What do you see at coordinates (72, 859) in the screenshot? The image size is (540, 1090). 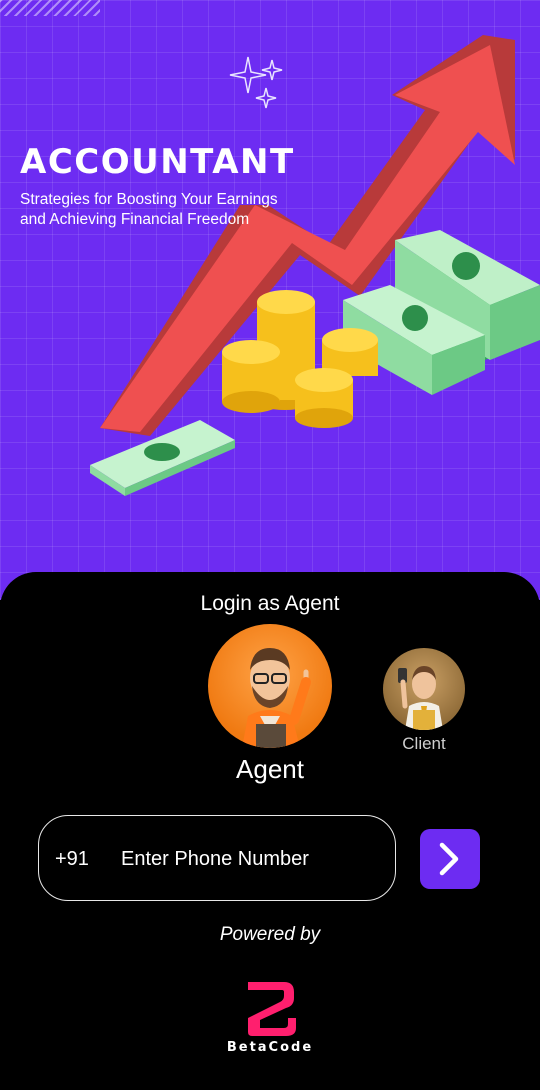 I see `country-code: +91` at bounding box center [72, 859].